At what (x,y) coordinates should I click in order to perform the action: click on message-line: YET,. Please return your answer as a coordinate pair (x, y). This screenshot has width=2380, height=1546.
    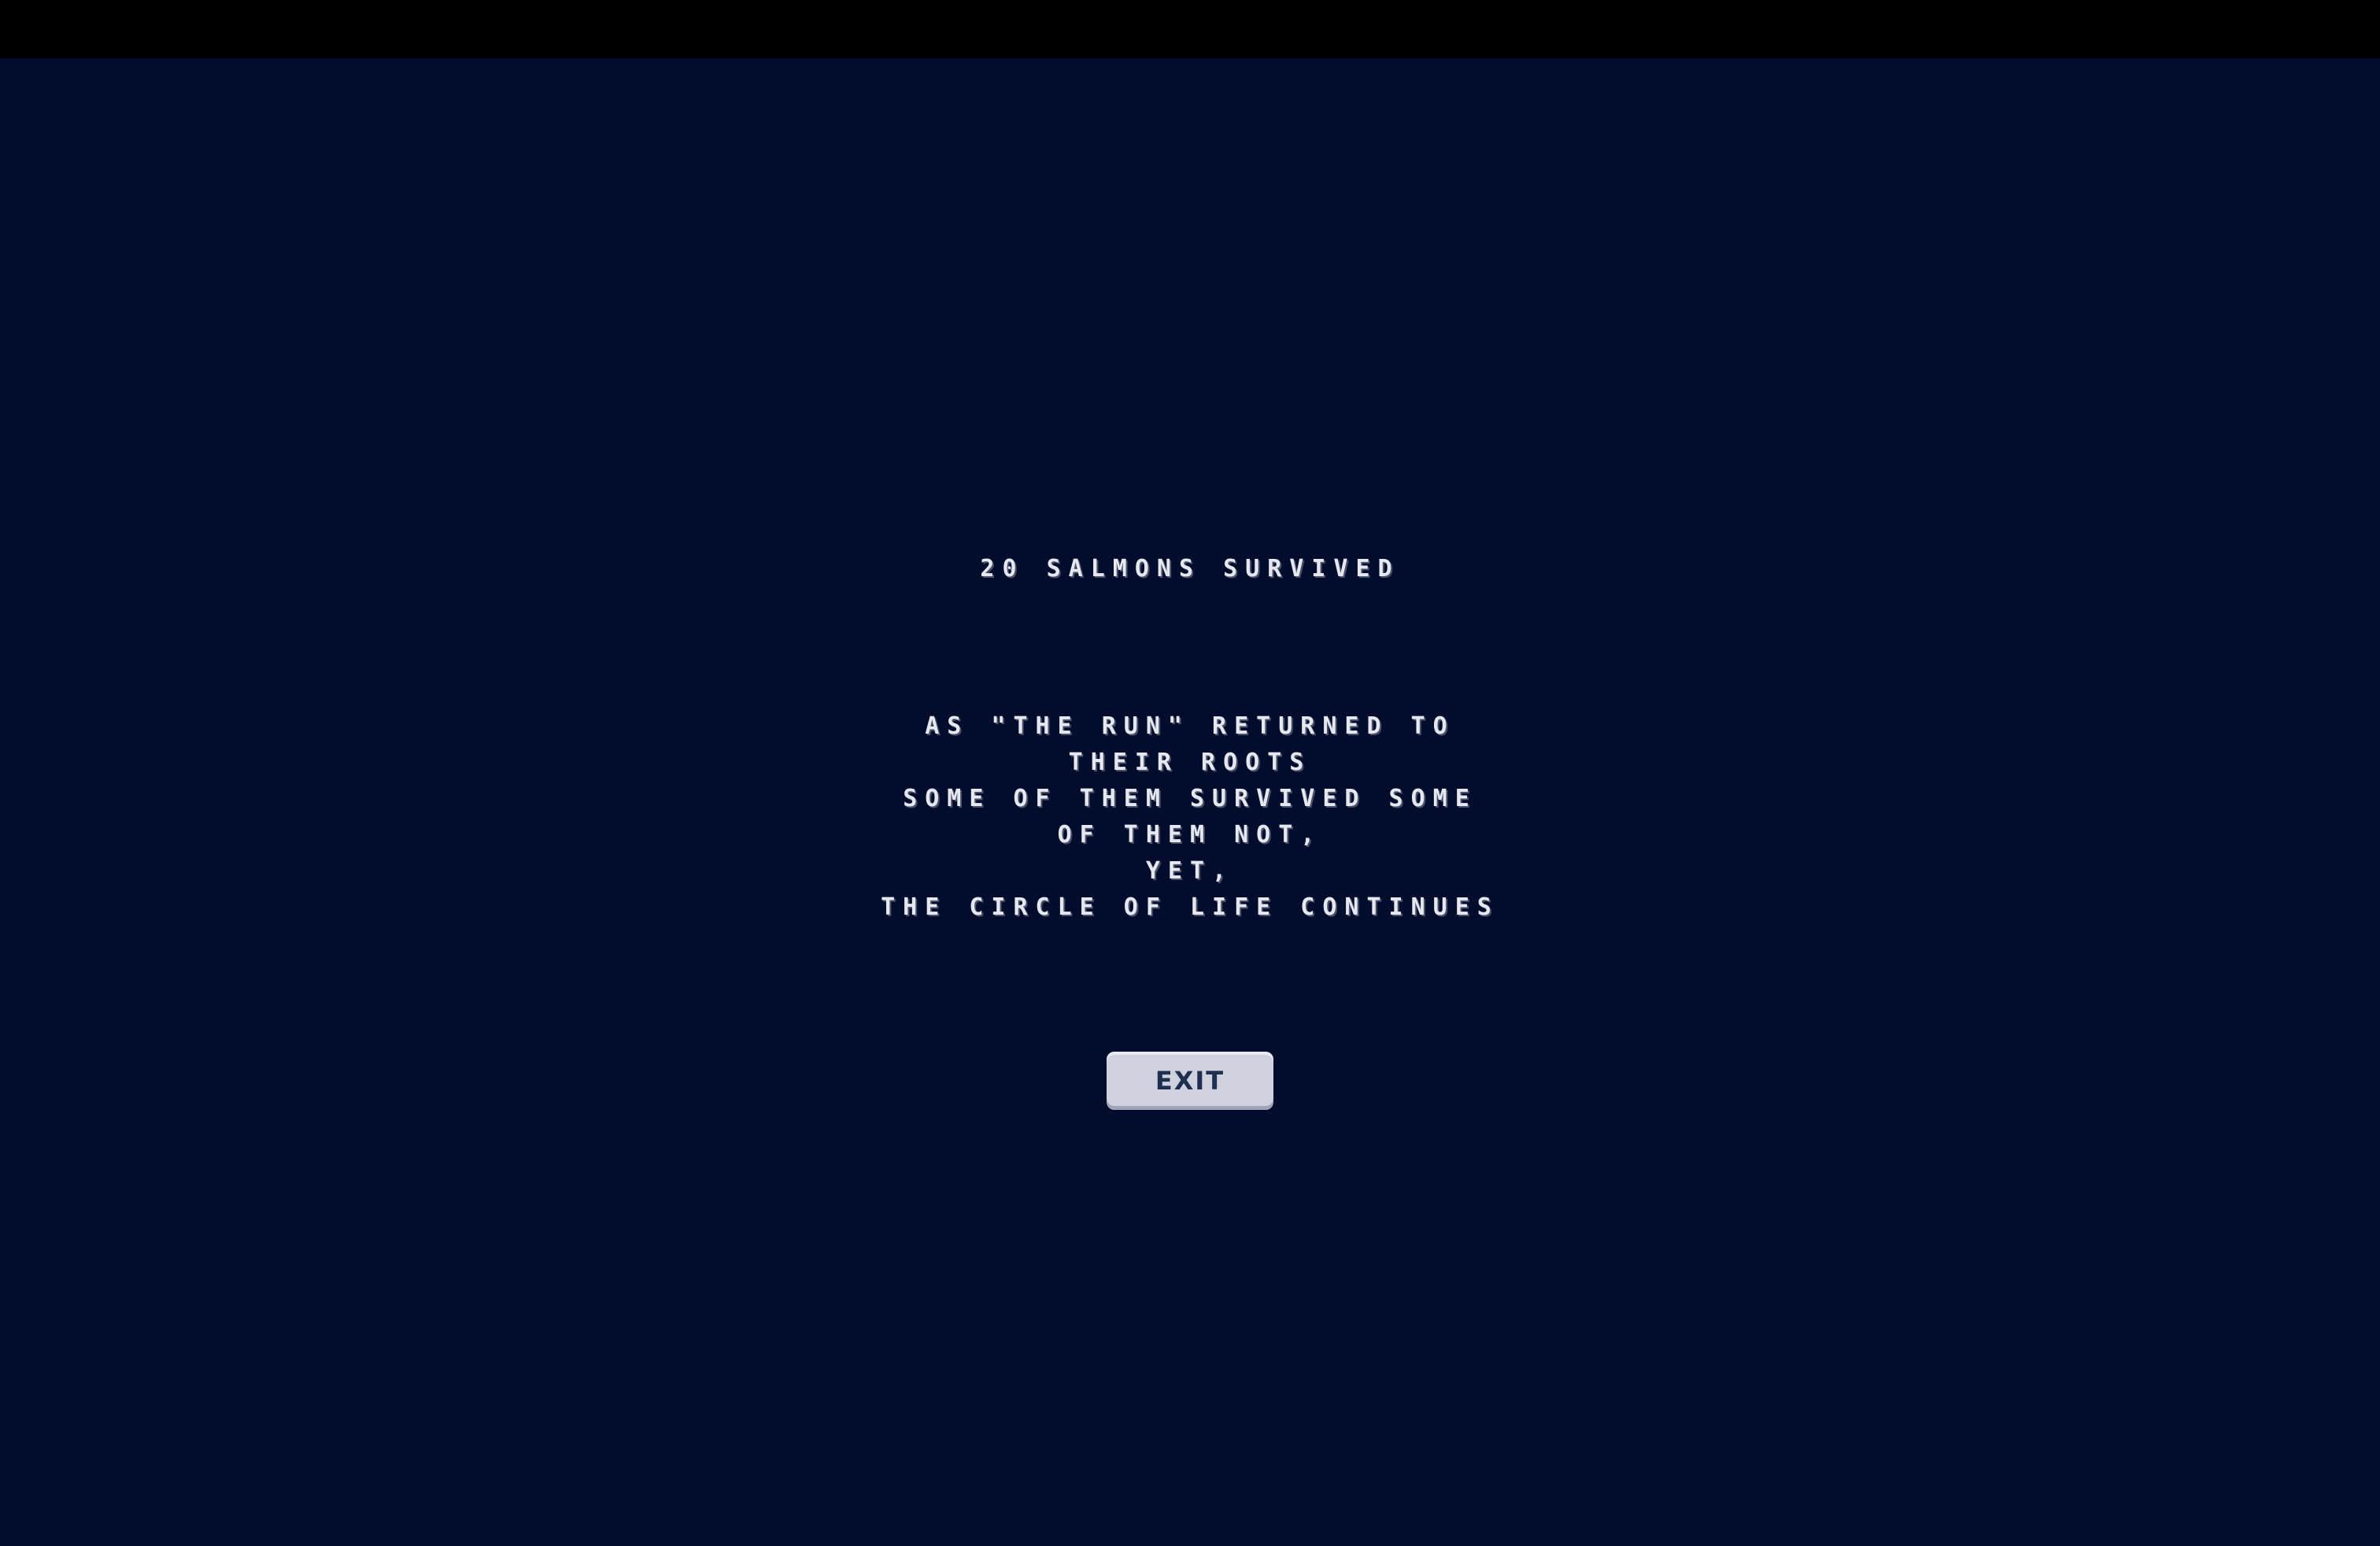
    Looking at the image, I should click on (1190, 871).